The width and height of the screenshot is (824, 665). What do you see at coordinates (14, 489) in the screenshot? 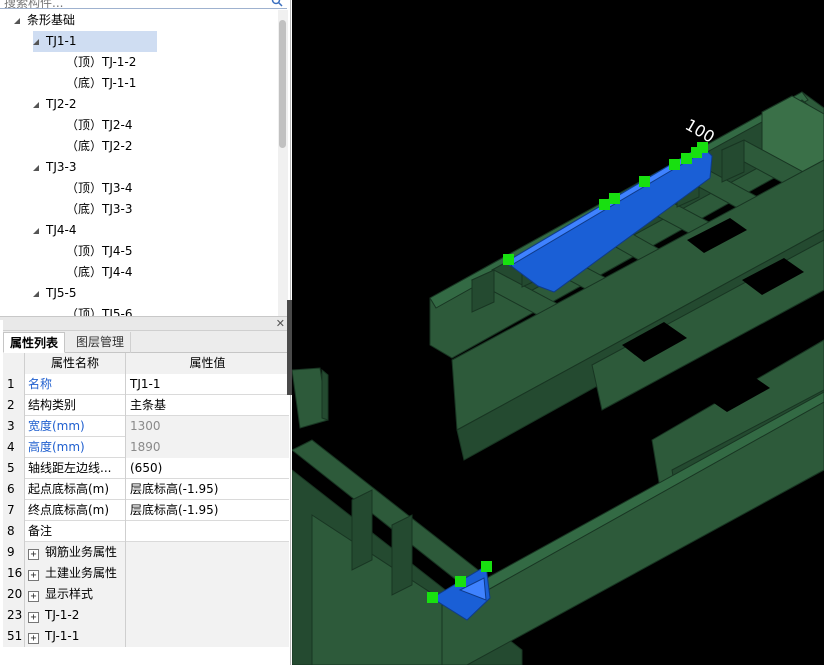
I see `row-number: 6` at bounding box center [14, 489].